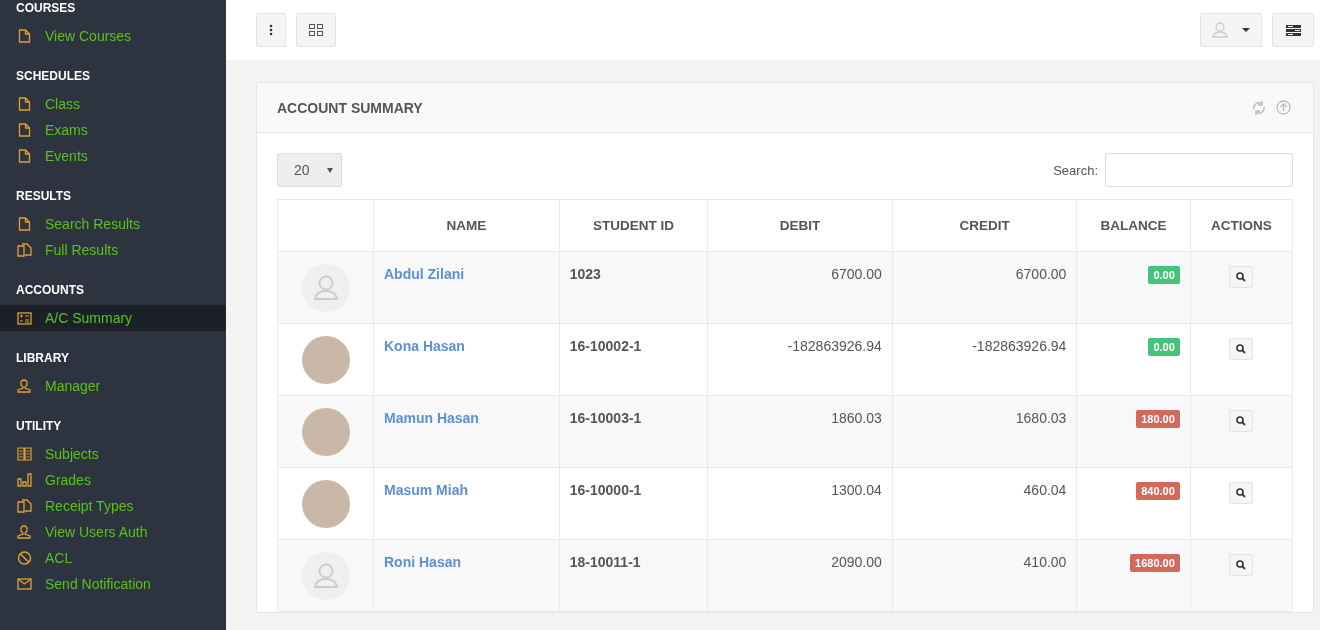 The height and width of the screenshot is (630, 1320). I want to click on grid-icon, so click(316, 30).